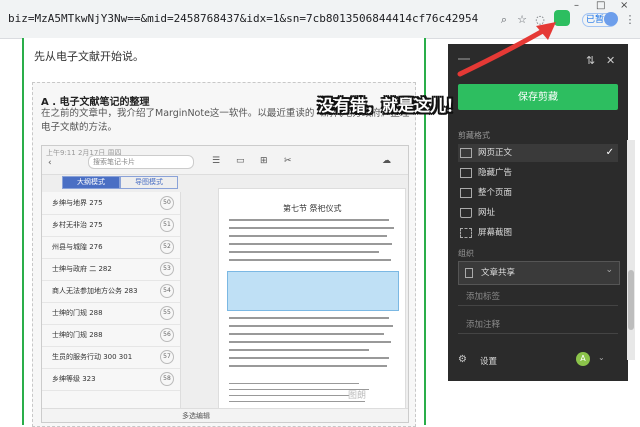 The image size is (640, 427). I want to click on tab-outline: 大纲模式, so click(91, 182).